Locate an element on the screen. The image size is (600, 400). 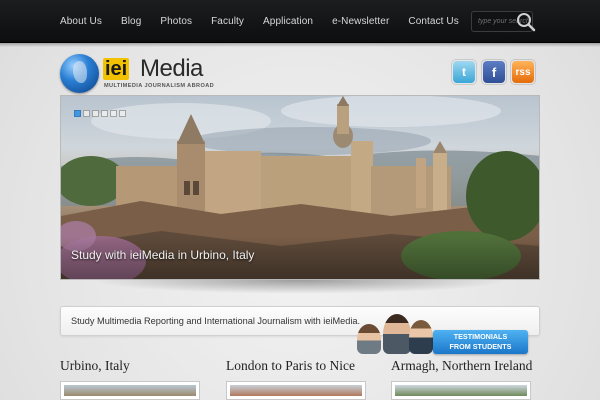
section-thumbnail-london-paris-nice is located at coordinates (296, 390).